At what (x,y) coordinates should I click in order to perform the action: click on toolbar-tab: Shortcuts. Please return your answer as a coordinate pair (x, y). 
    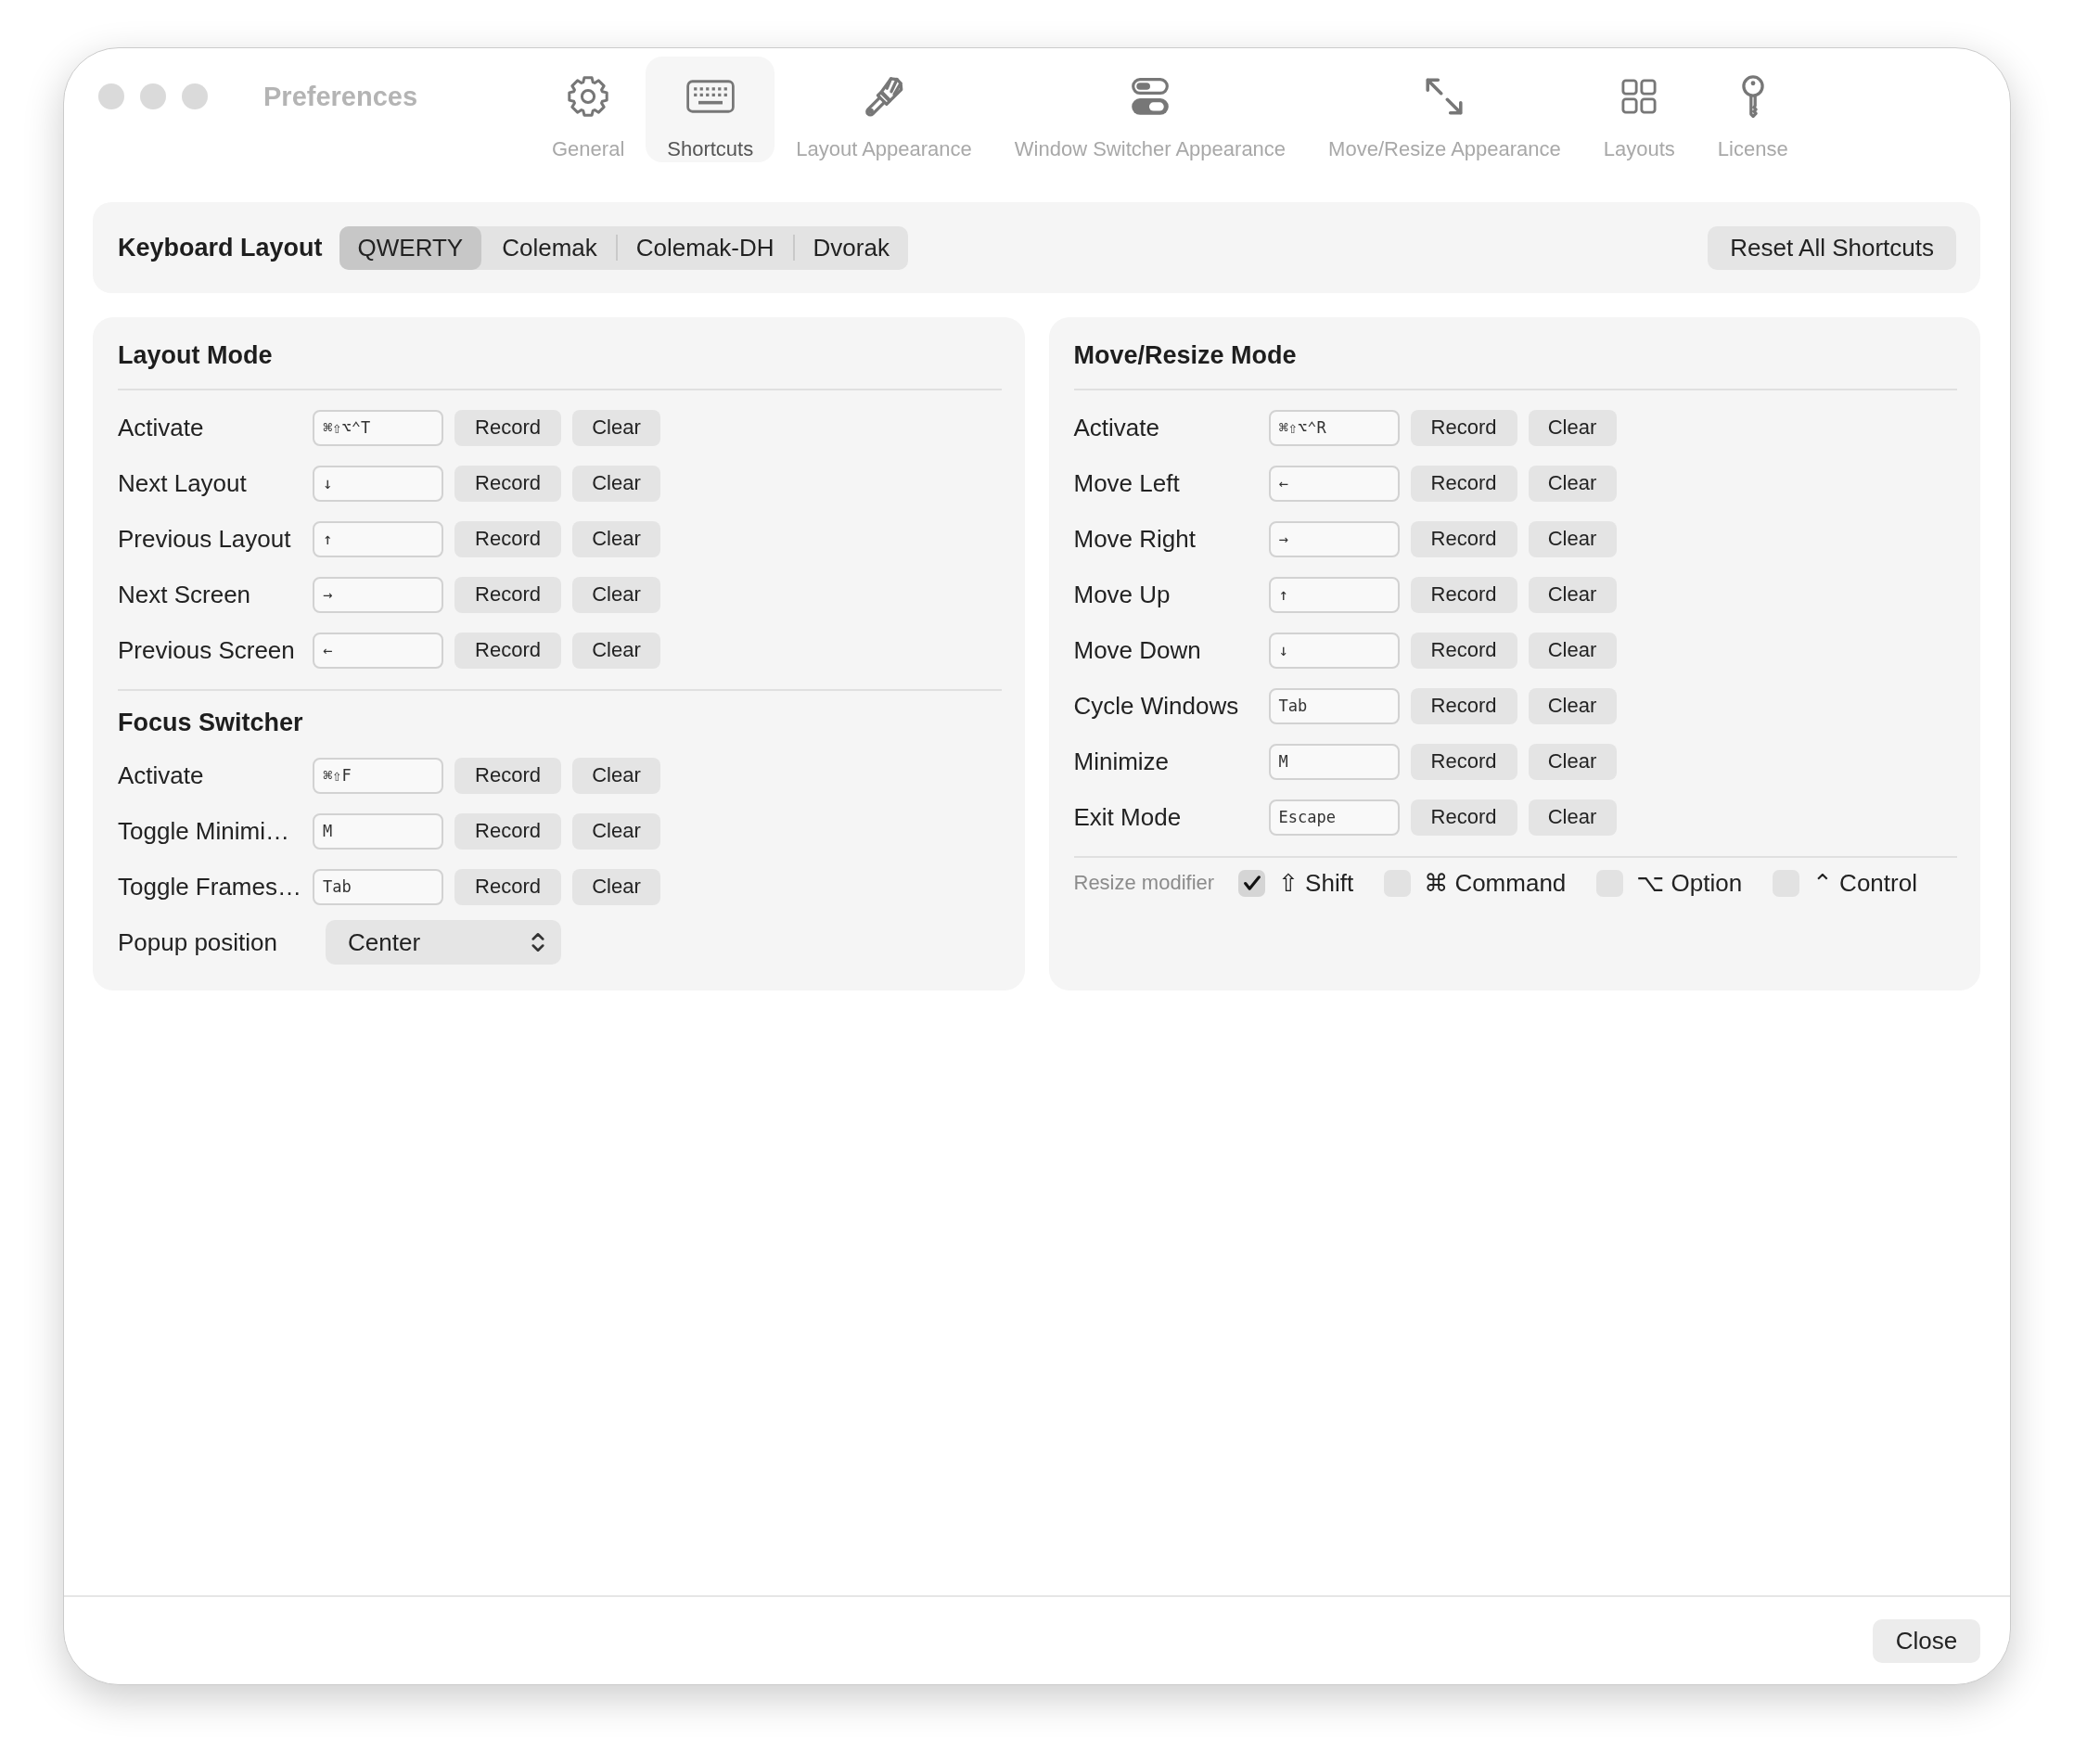
    Looking at the image, I should click on (710, 109).